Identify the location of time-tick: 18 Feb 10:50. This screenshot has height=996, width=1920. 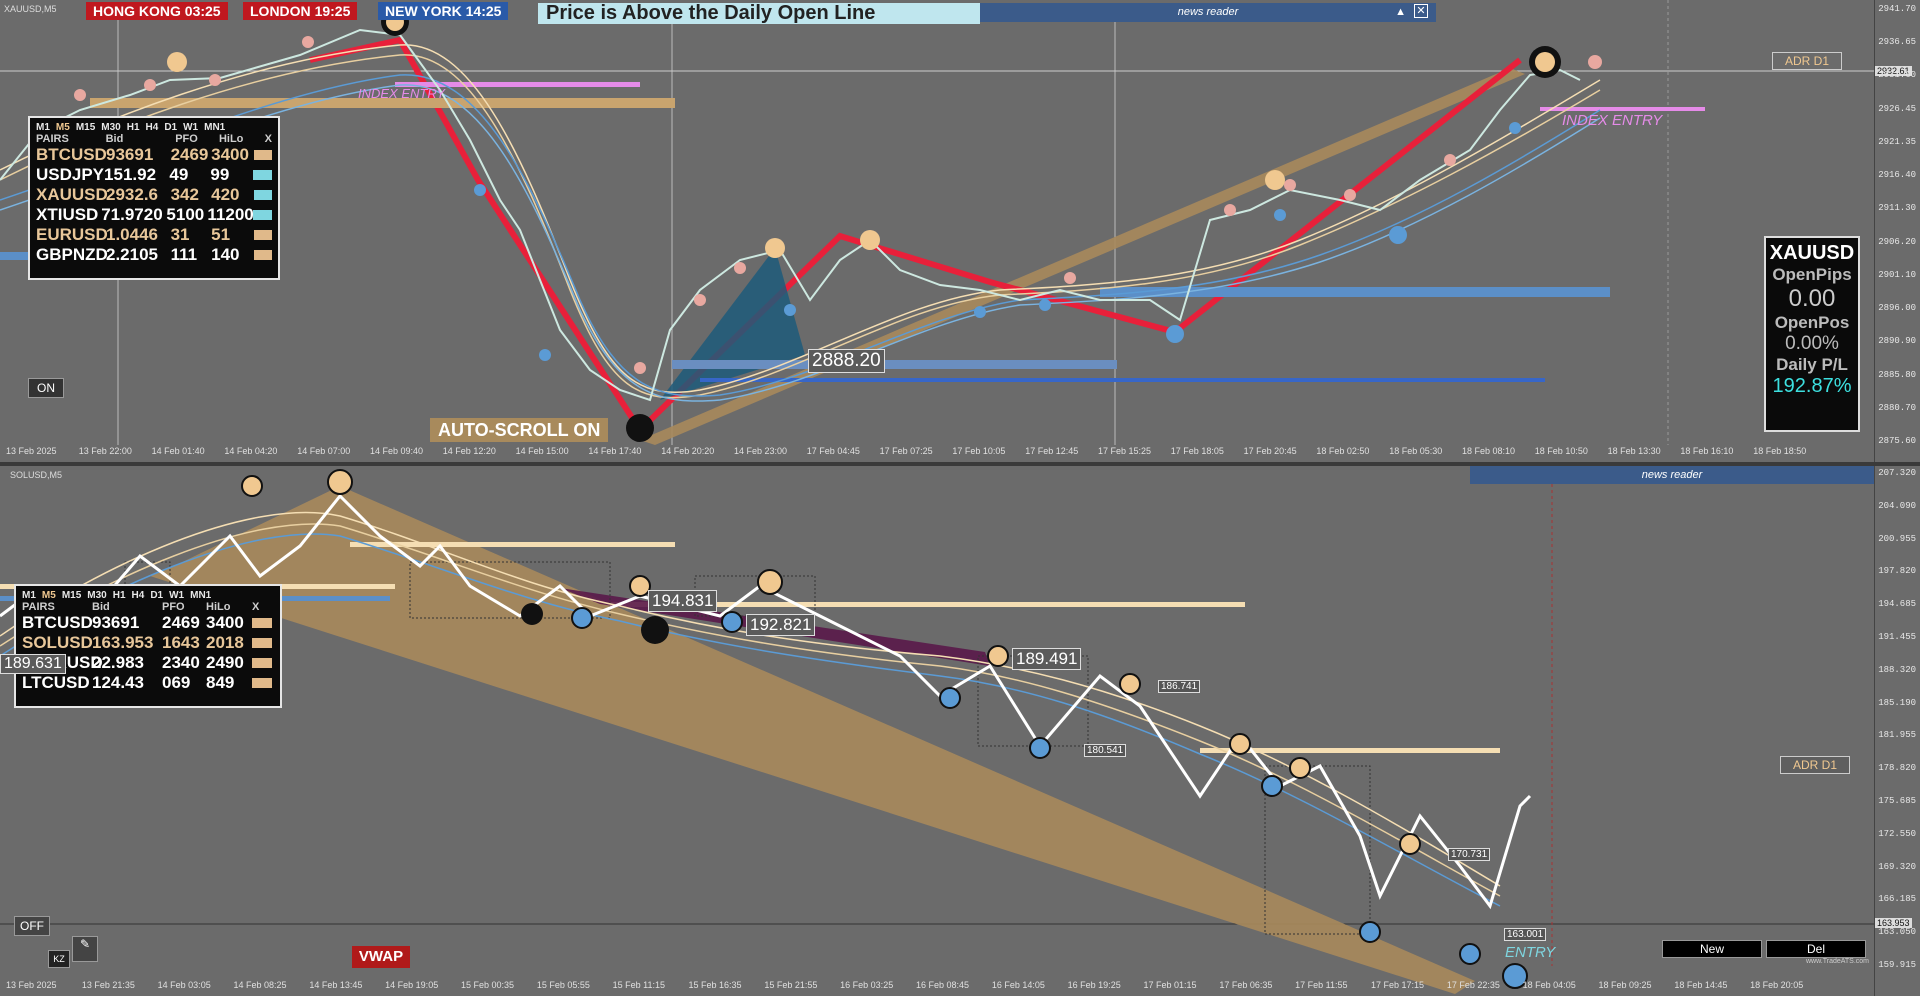
(1561, 451).